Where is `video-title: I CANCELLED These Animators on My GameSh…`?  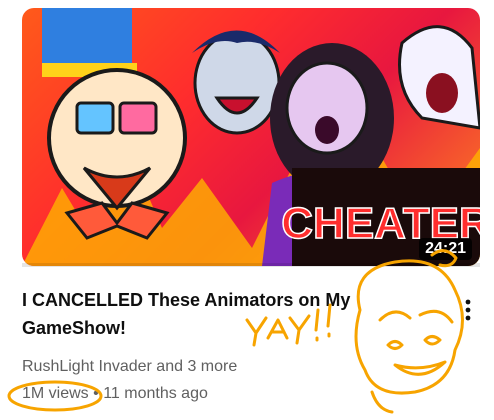
video-title: I CANCELLED These Animators on My GameSh… is located at coordinates (232, 314).